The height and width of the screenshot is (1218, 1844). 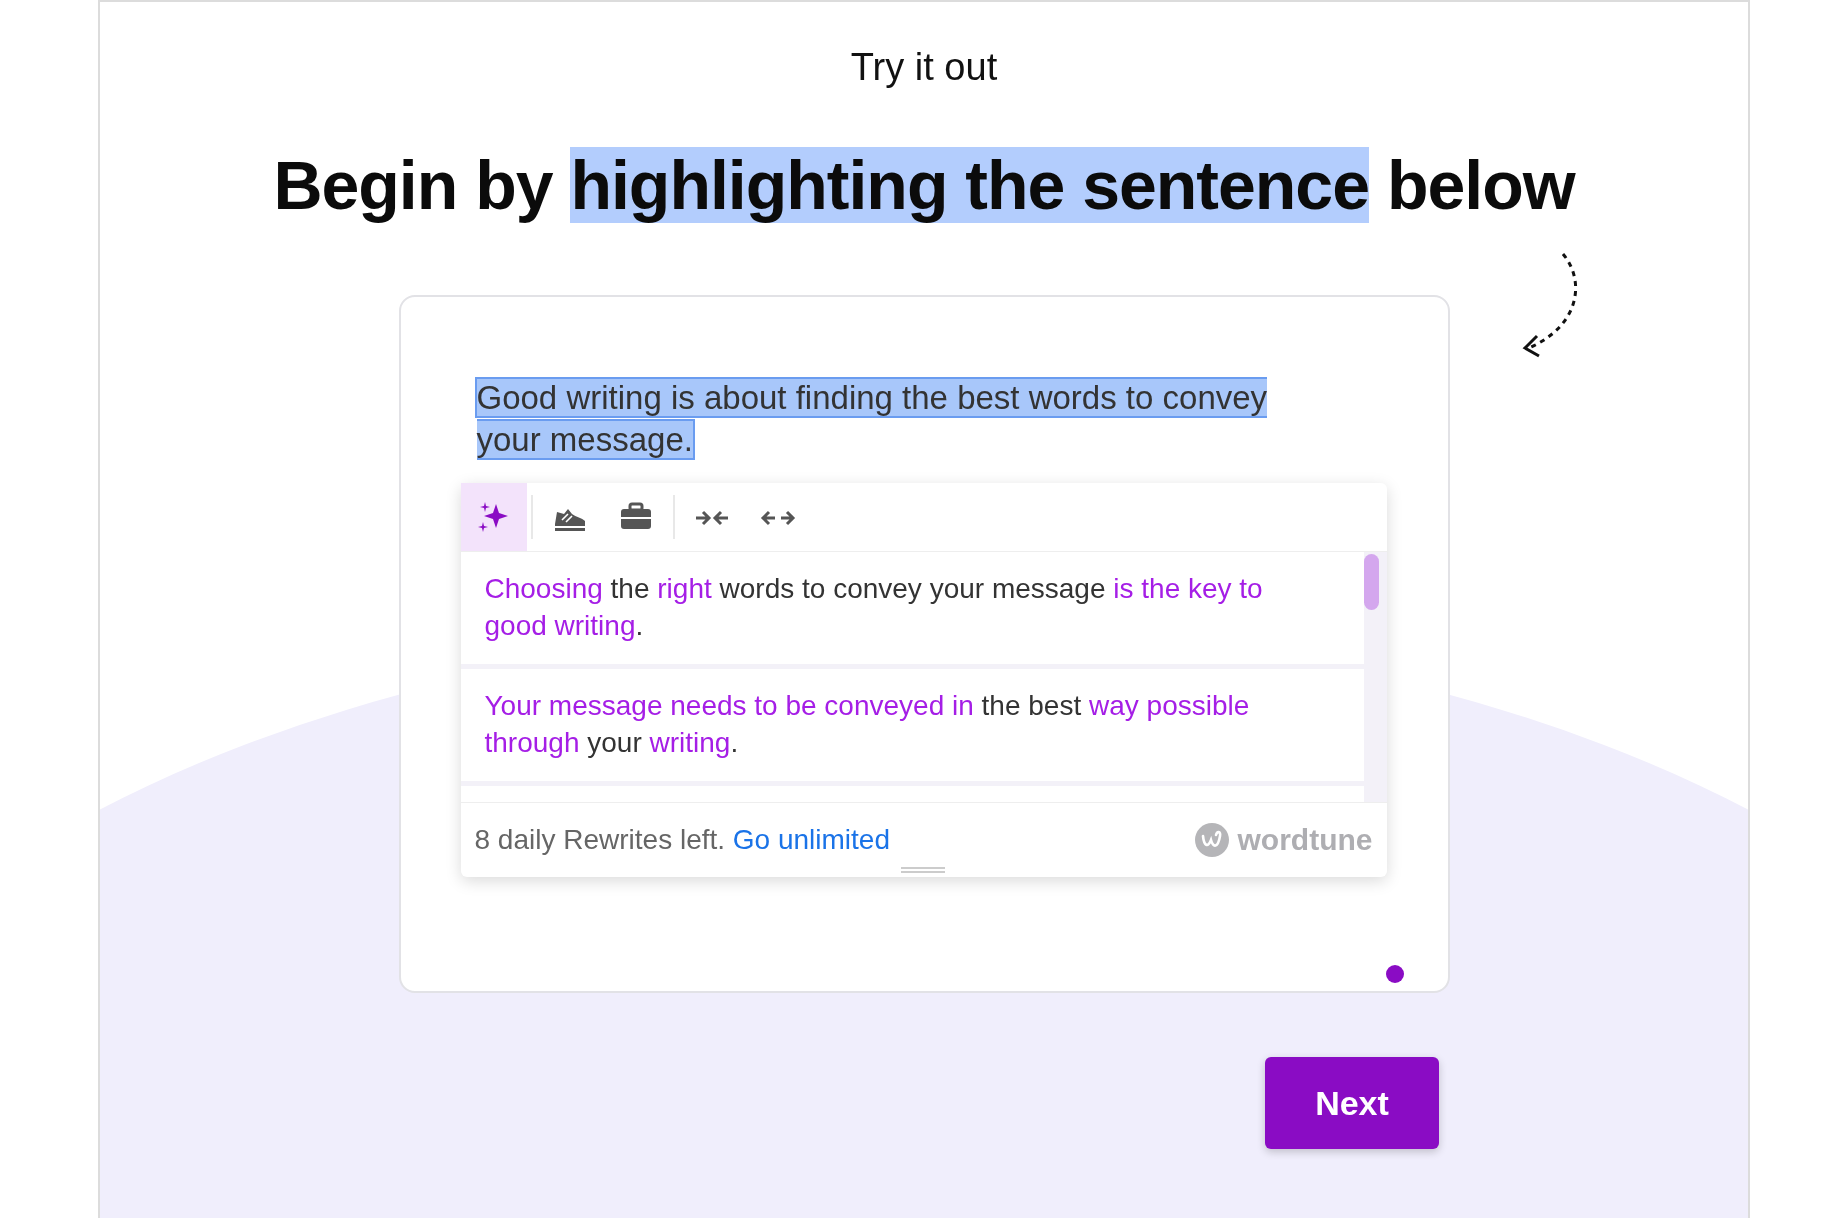 I want to click on suggestion-item: Choosing the right words to convey your message is the key to good writing., so click(x=912, y=608).